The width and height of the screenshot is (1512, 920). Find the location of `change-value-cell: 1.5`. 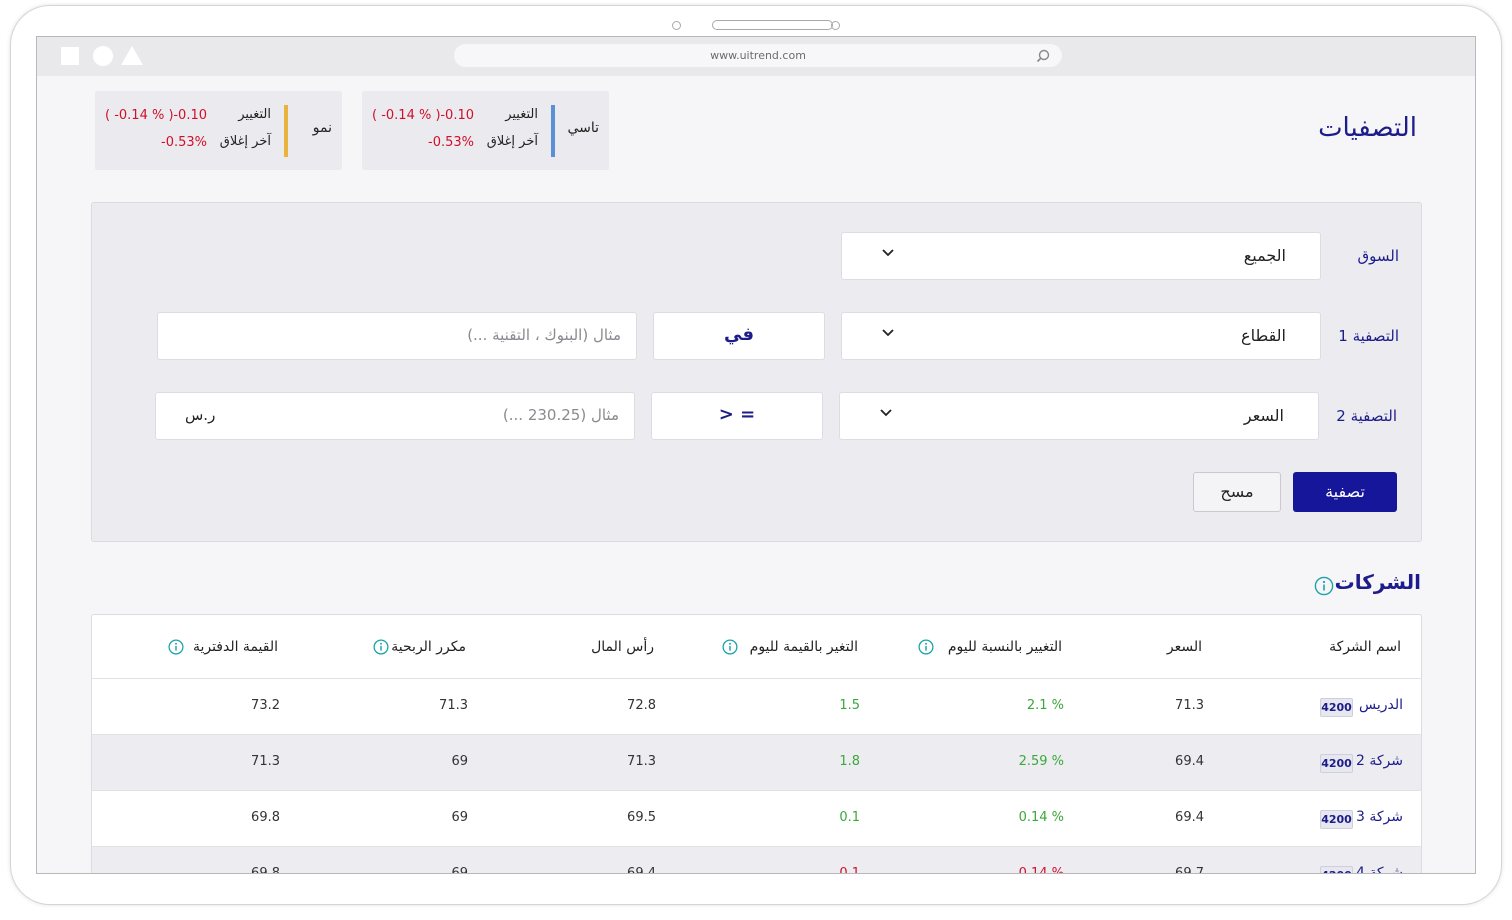

change-value-cell: 1.5 is located at coordinates (849, 705).